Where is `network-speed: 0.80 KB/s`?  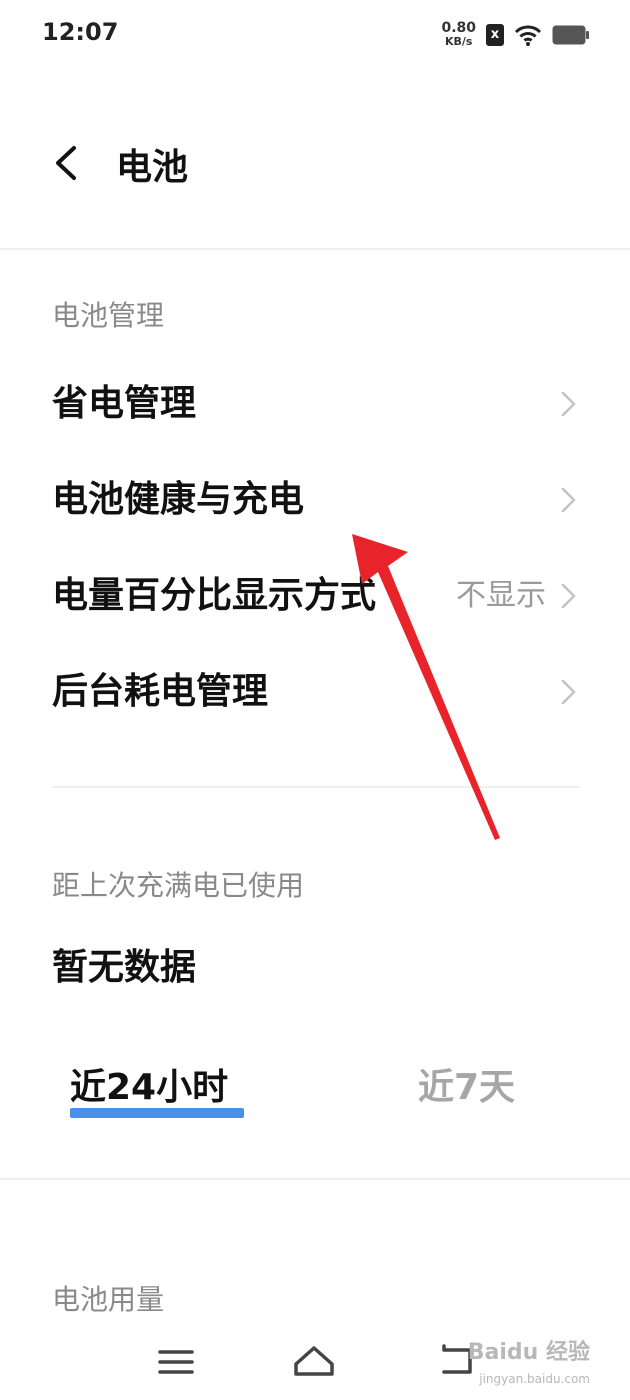 network-speed: 0.80 KB/s is located at coordinates (458, 35).